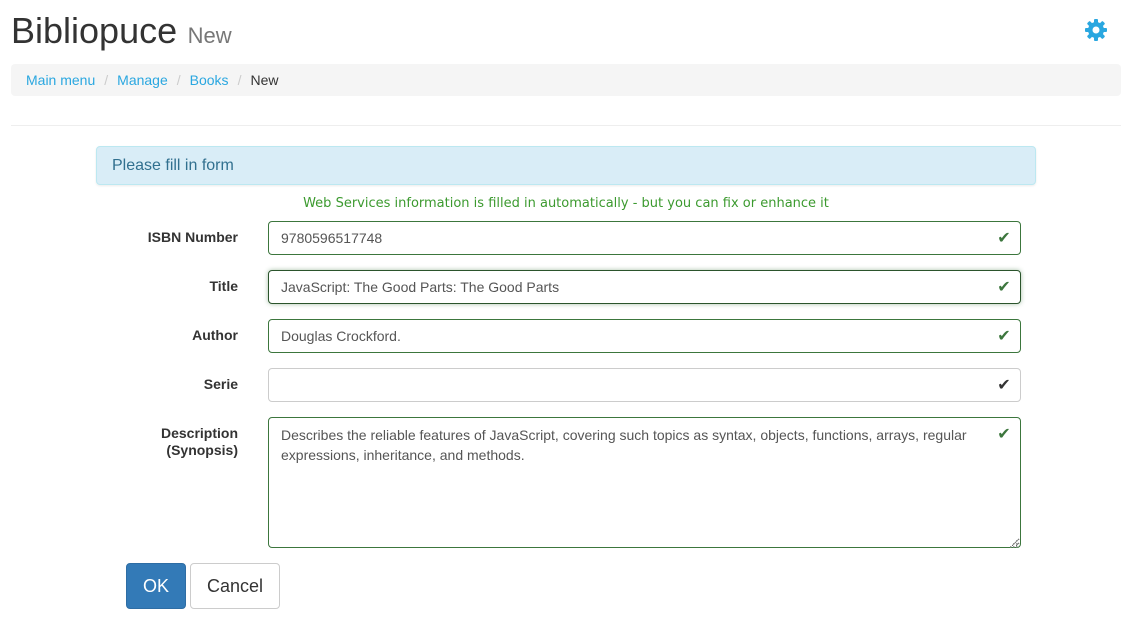  Describe the element at coordinates (156, 586) in the screenshot. I see `ok-button: OK` at that location.